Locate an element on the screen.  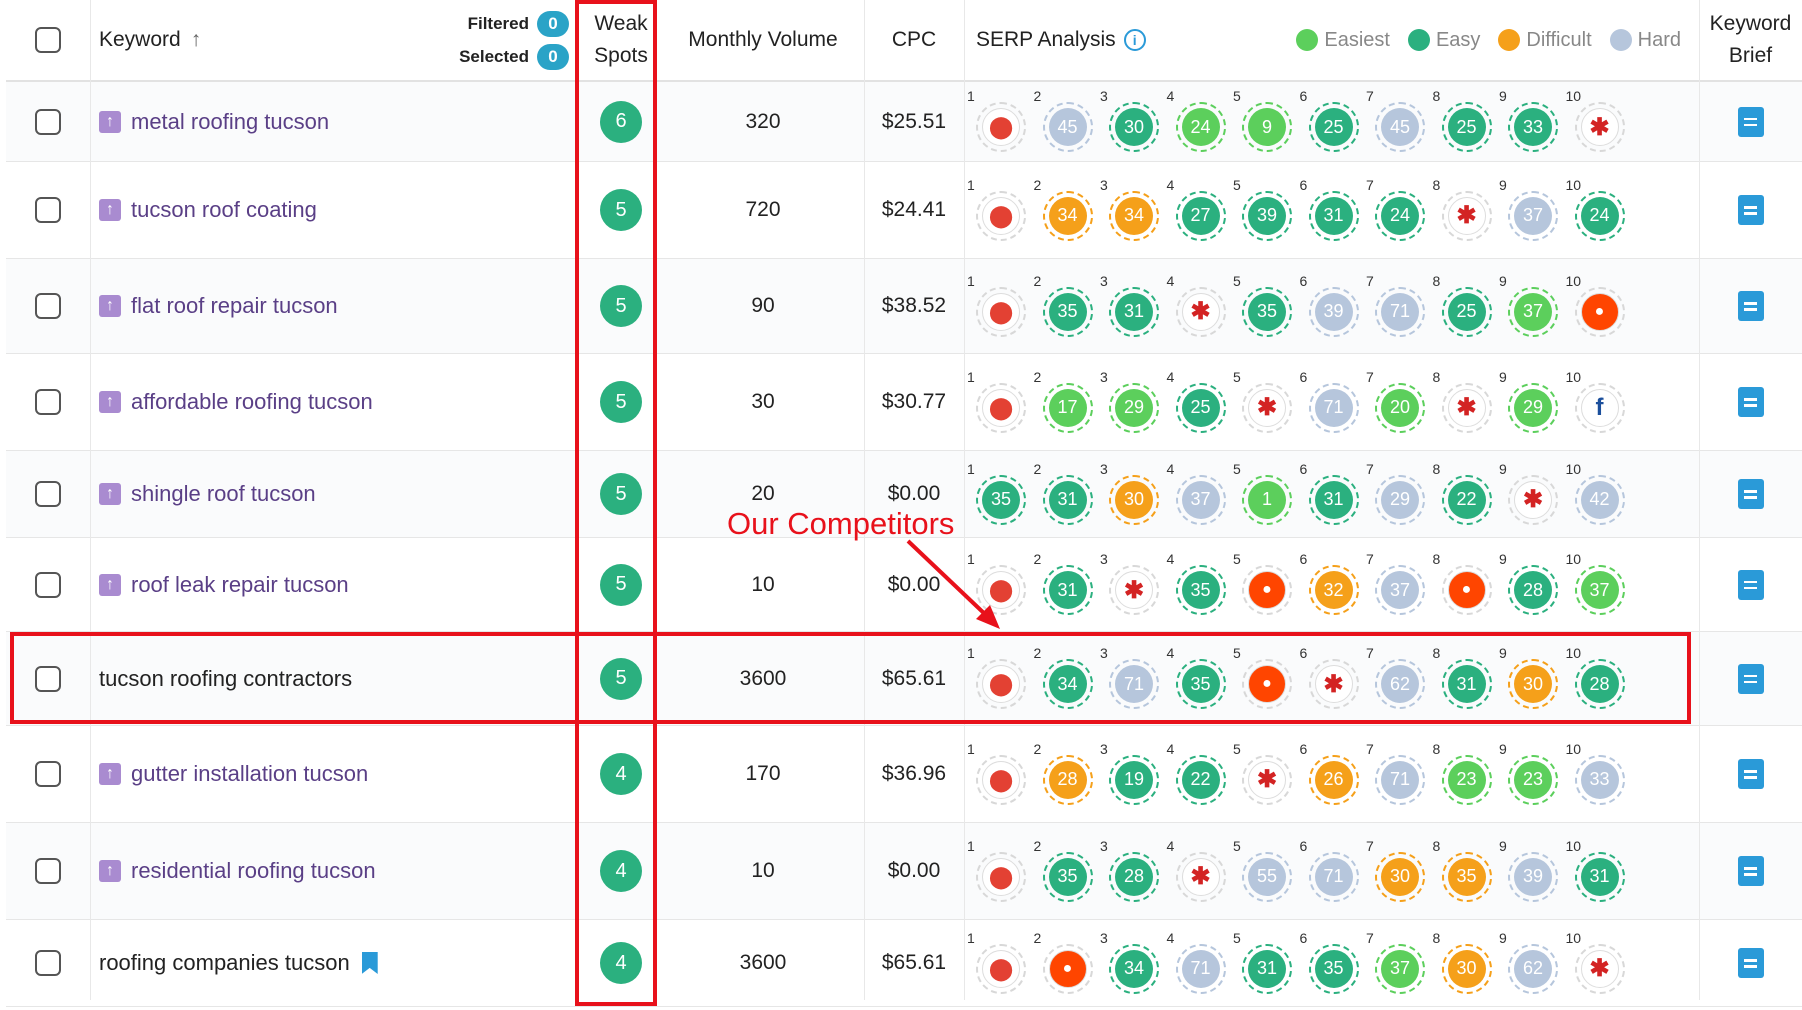
serp-slot: 2 ● is located at coordinates (1071, 963).